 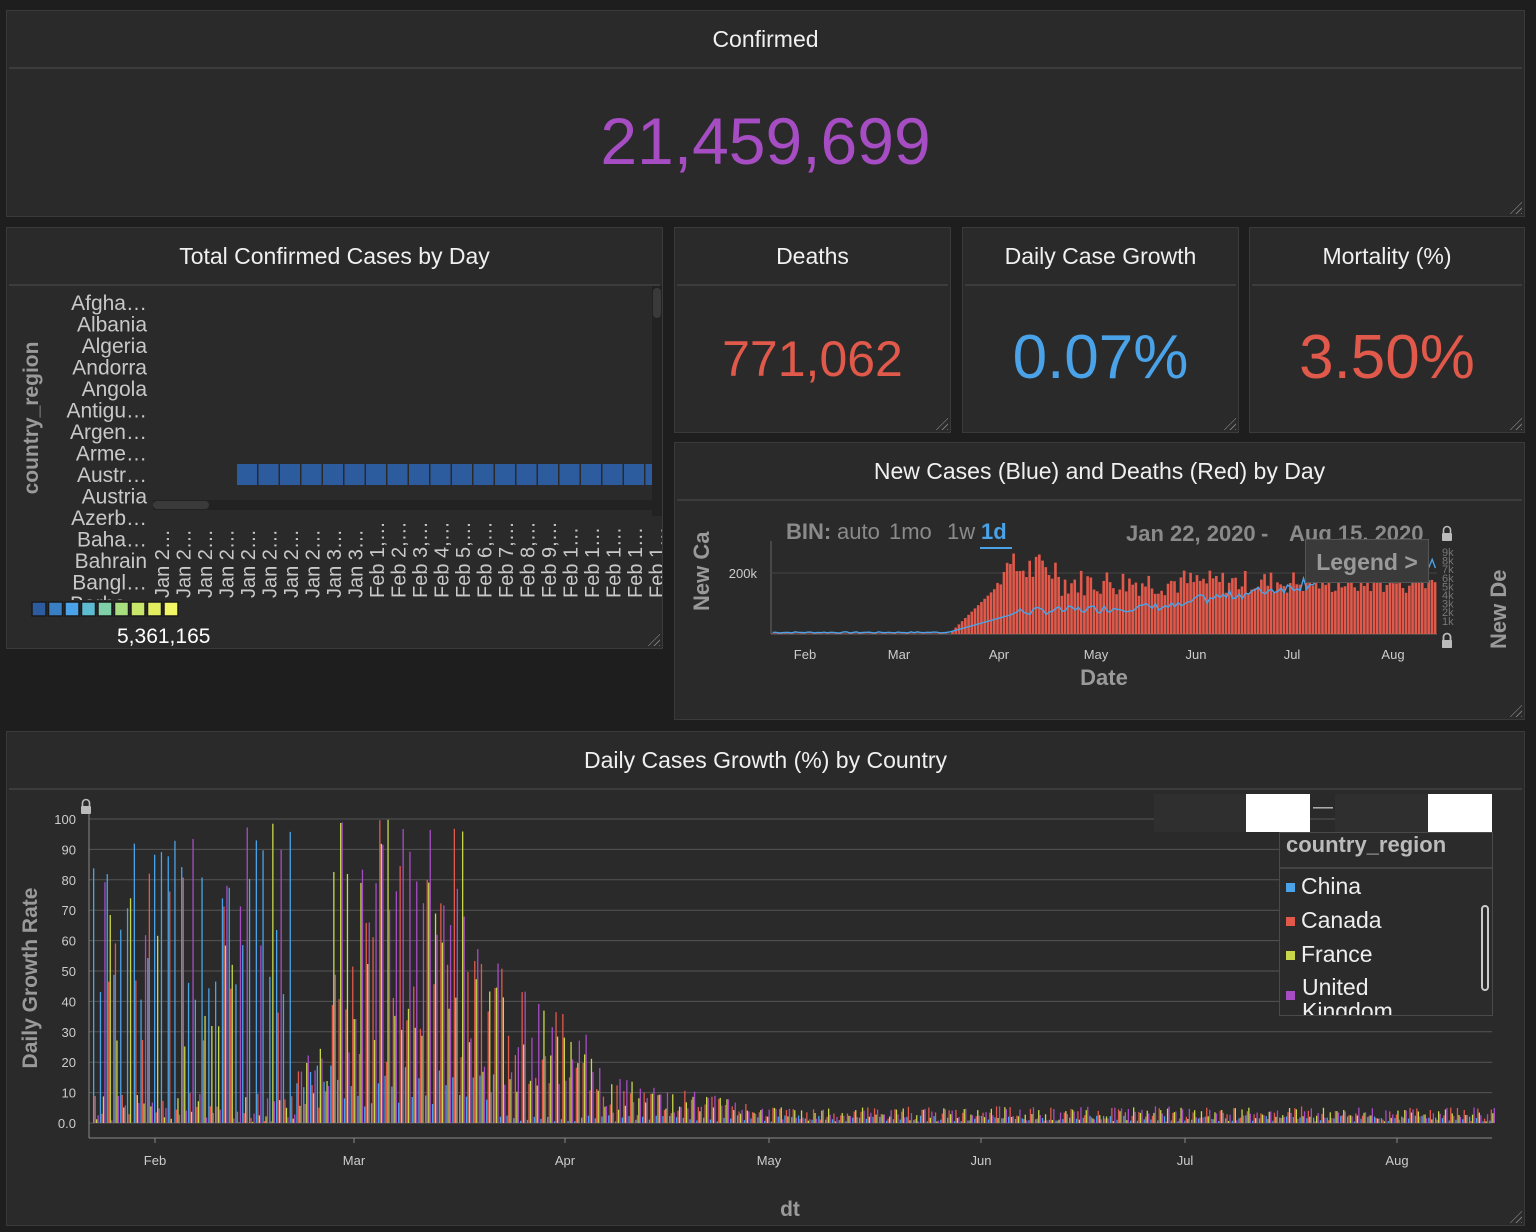 What do you see at coordinates (765, 761) in the screenshot?
I see `growthchart-title: Daily Cases Growth (%) by Country` at bounding box center [765, 761].